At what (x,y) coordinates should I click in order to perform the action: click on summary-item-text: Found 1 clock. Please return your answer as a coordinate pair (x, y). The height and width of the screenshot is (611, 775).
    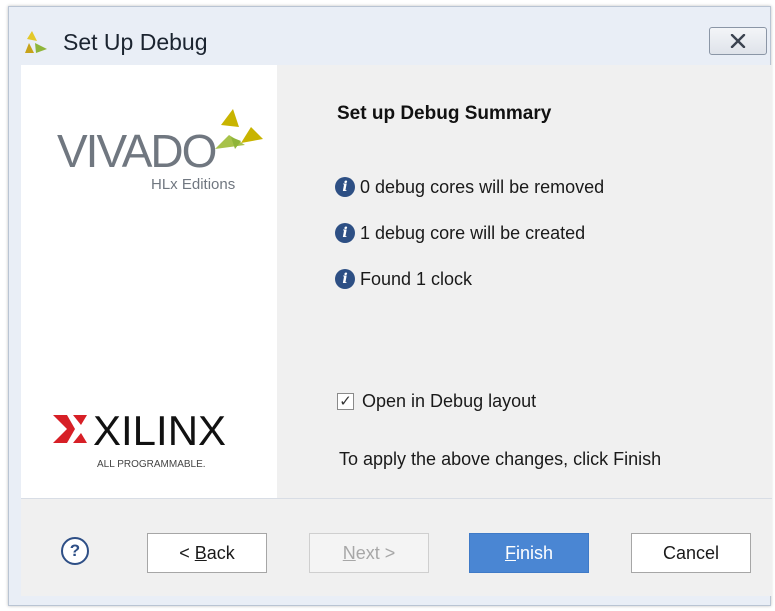
    Looking at the image, I should click on (416, 278).